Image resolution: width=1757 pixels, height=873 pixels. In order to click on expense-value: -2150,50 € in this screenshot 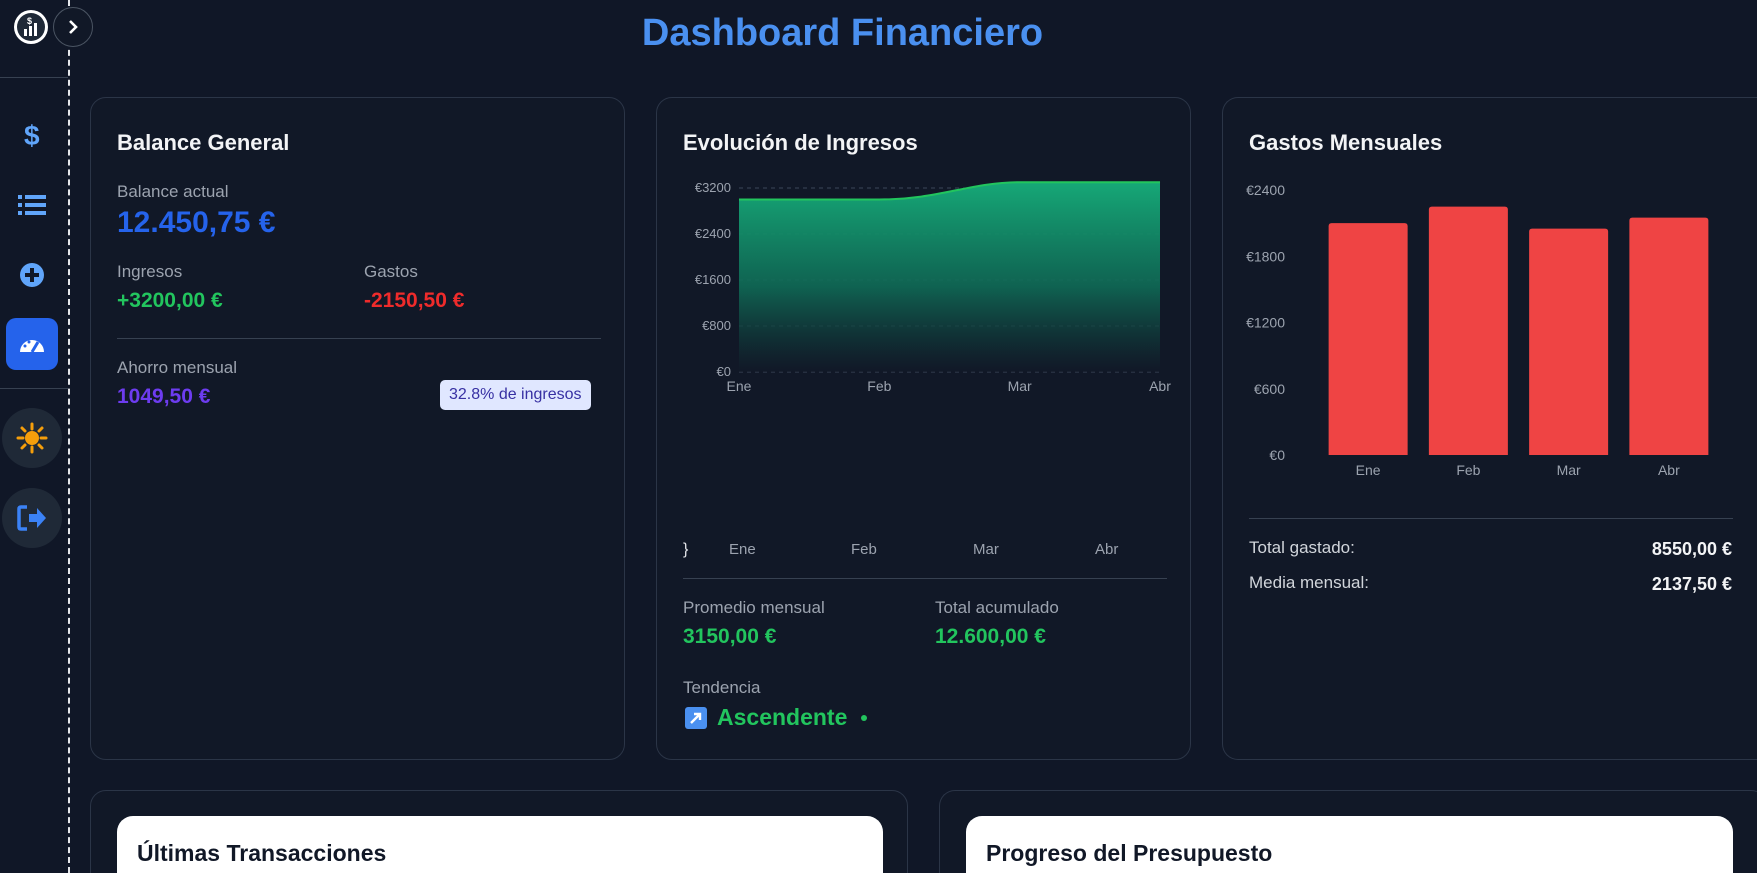, I will do `click(414, 300)`.